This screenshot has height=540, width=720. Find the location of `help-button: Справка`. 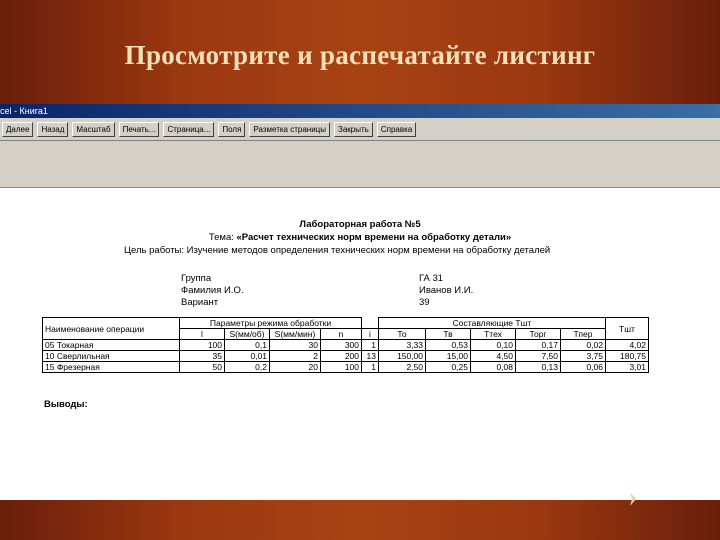

help-button: Справка is located at coordinates (396, 129).